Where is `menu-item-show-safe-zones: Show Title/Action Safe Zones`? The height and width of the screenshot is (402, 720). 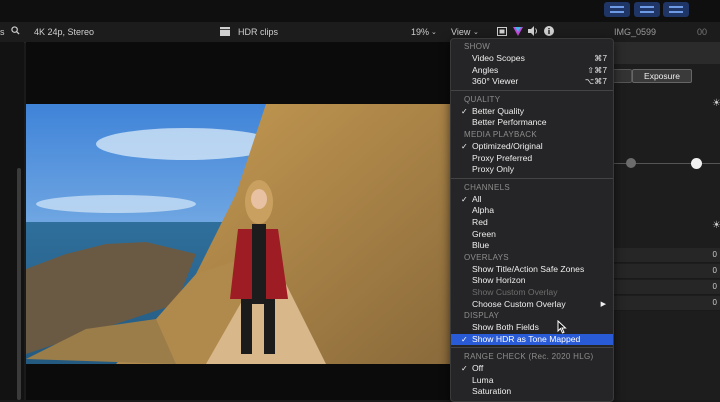 menu-item-show-safe-zones: Show Title/Action Safe Zones is located at coordinates (532, 270).